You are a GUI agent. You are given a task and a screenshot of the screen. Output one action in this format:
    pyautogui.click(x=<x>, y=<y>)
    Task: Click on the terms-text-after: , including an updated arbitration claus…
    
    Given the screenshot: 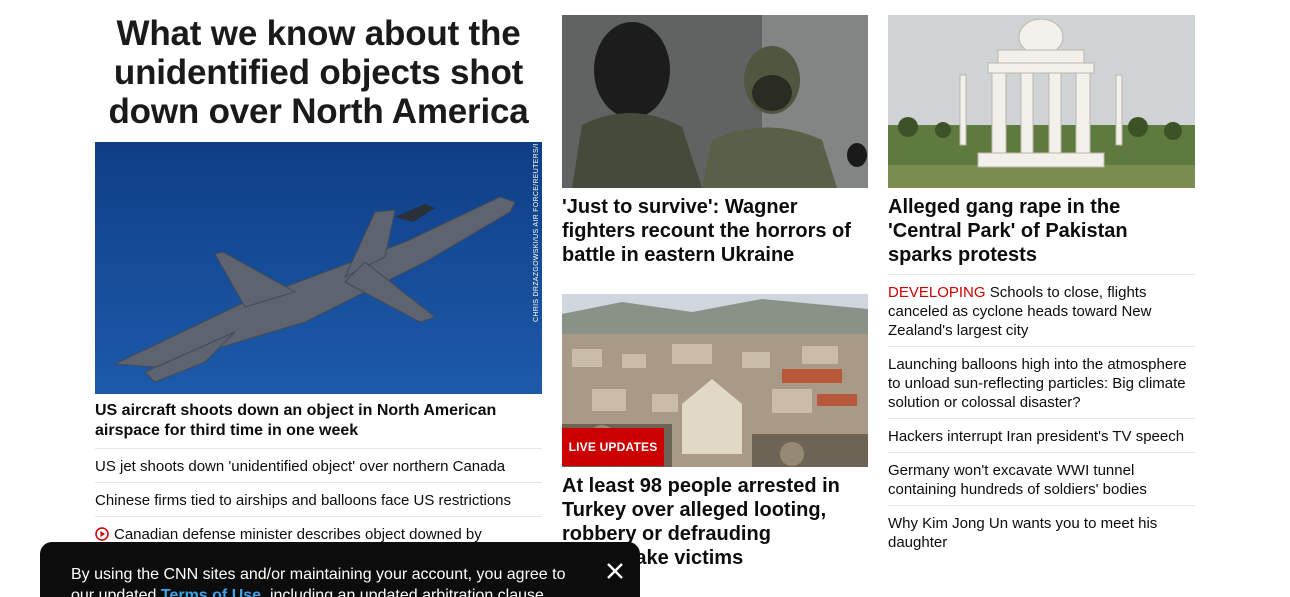 What is the action you would take?
    pyautogui.click(x=405, y=592)
    